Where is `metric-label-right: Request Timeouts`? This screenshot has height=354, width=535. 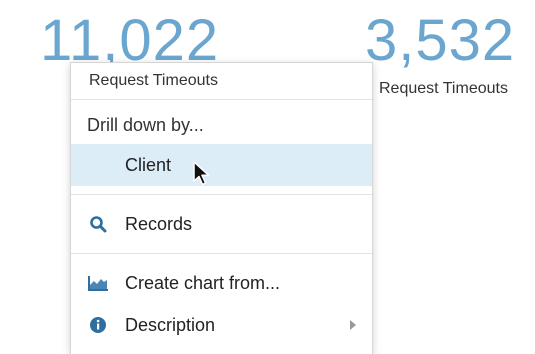 metric-label-right: Request Timeouts is located at coordinates (443, 88).